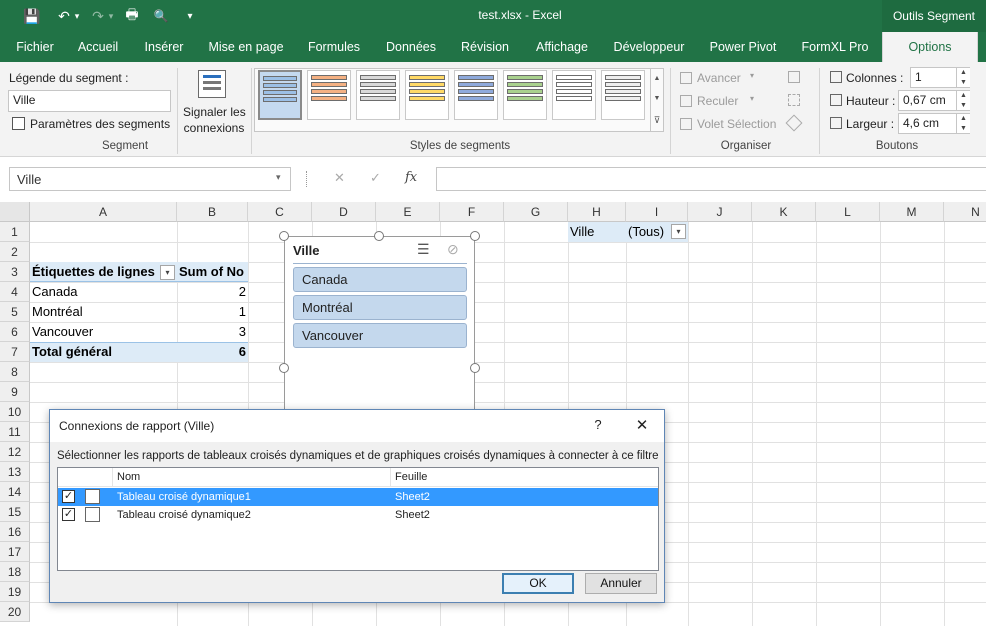 The height and width of the screenshot is (626, 986). What do you see at coordinates (307, 179) in the screenshot?
I see `formula-bar-grip` at bounding box center [307, 179].